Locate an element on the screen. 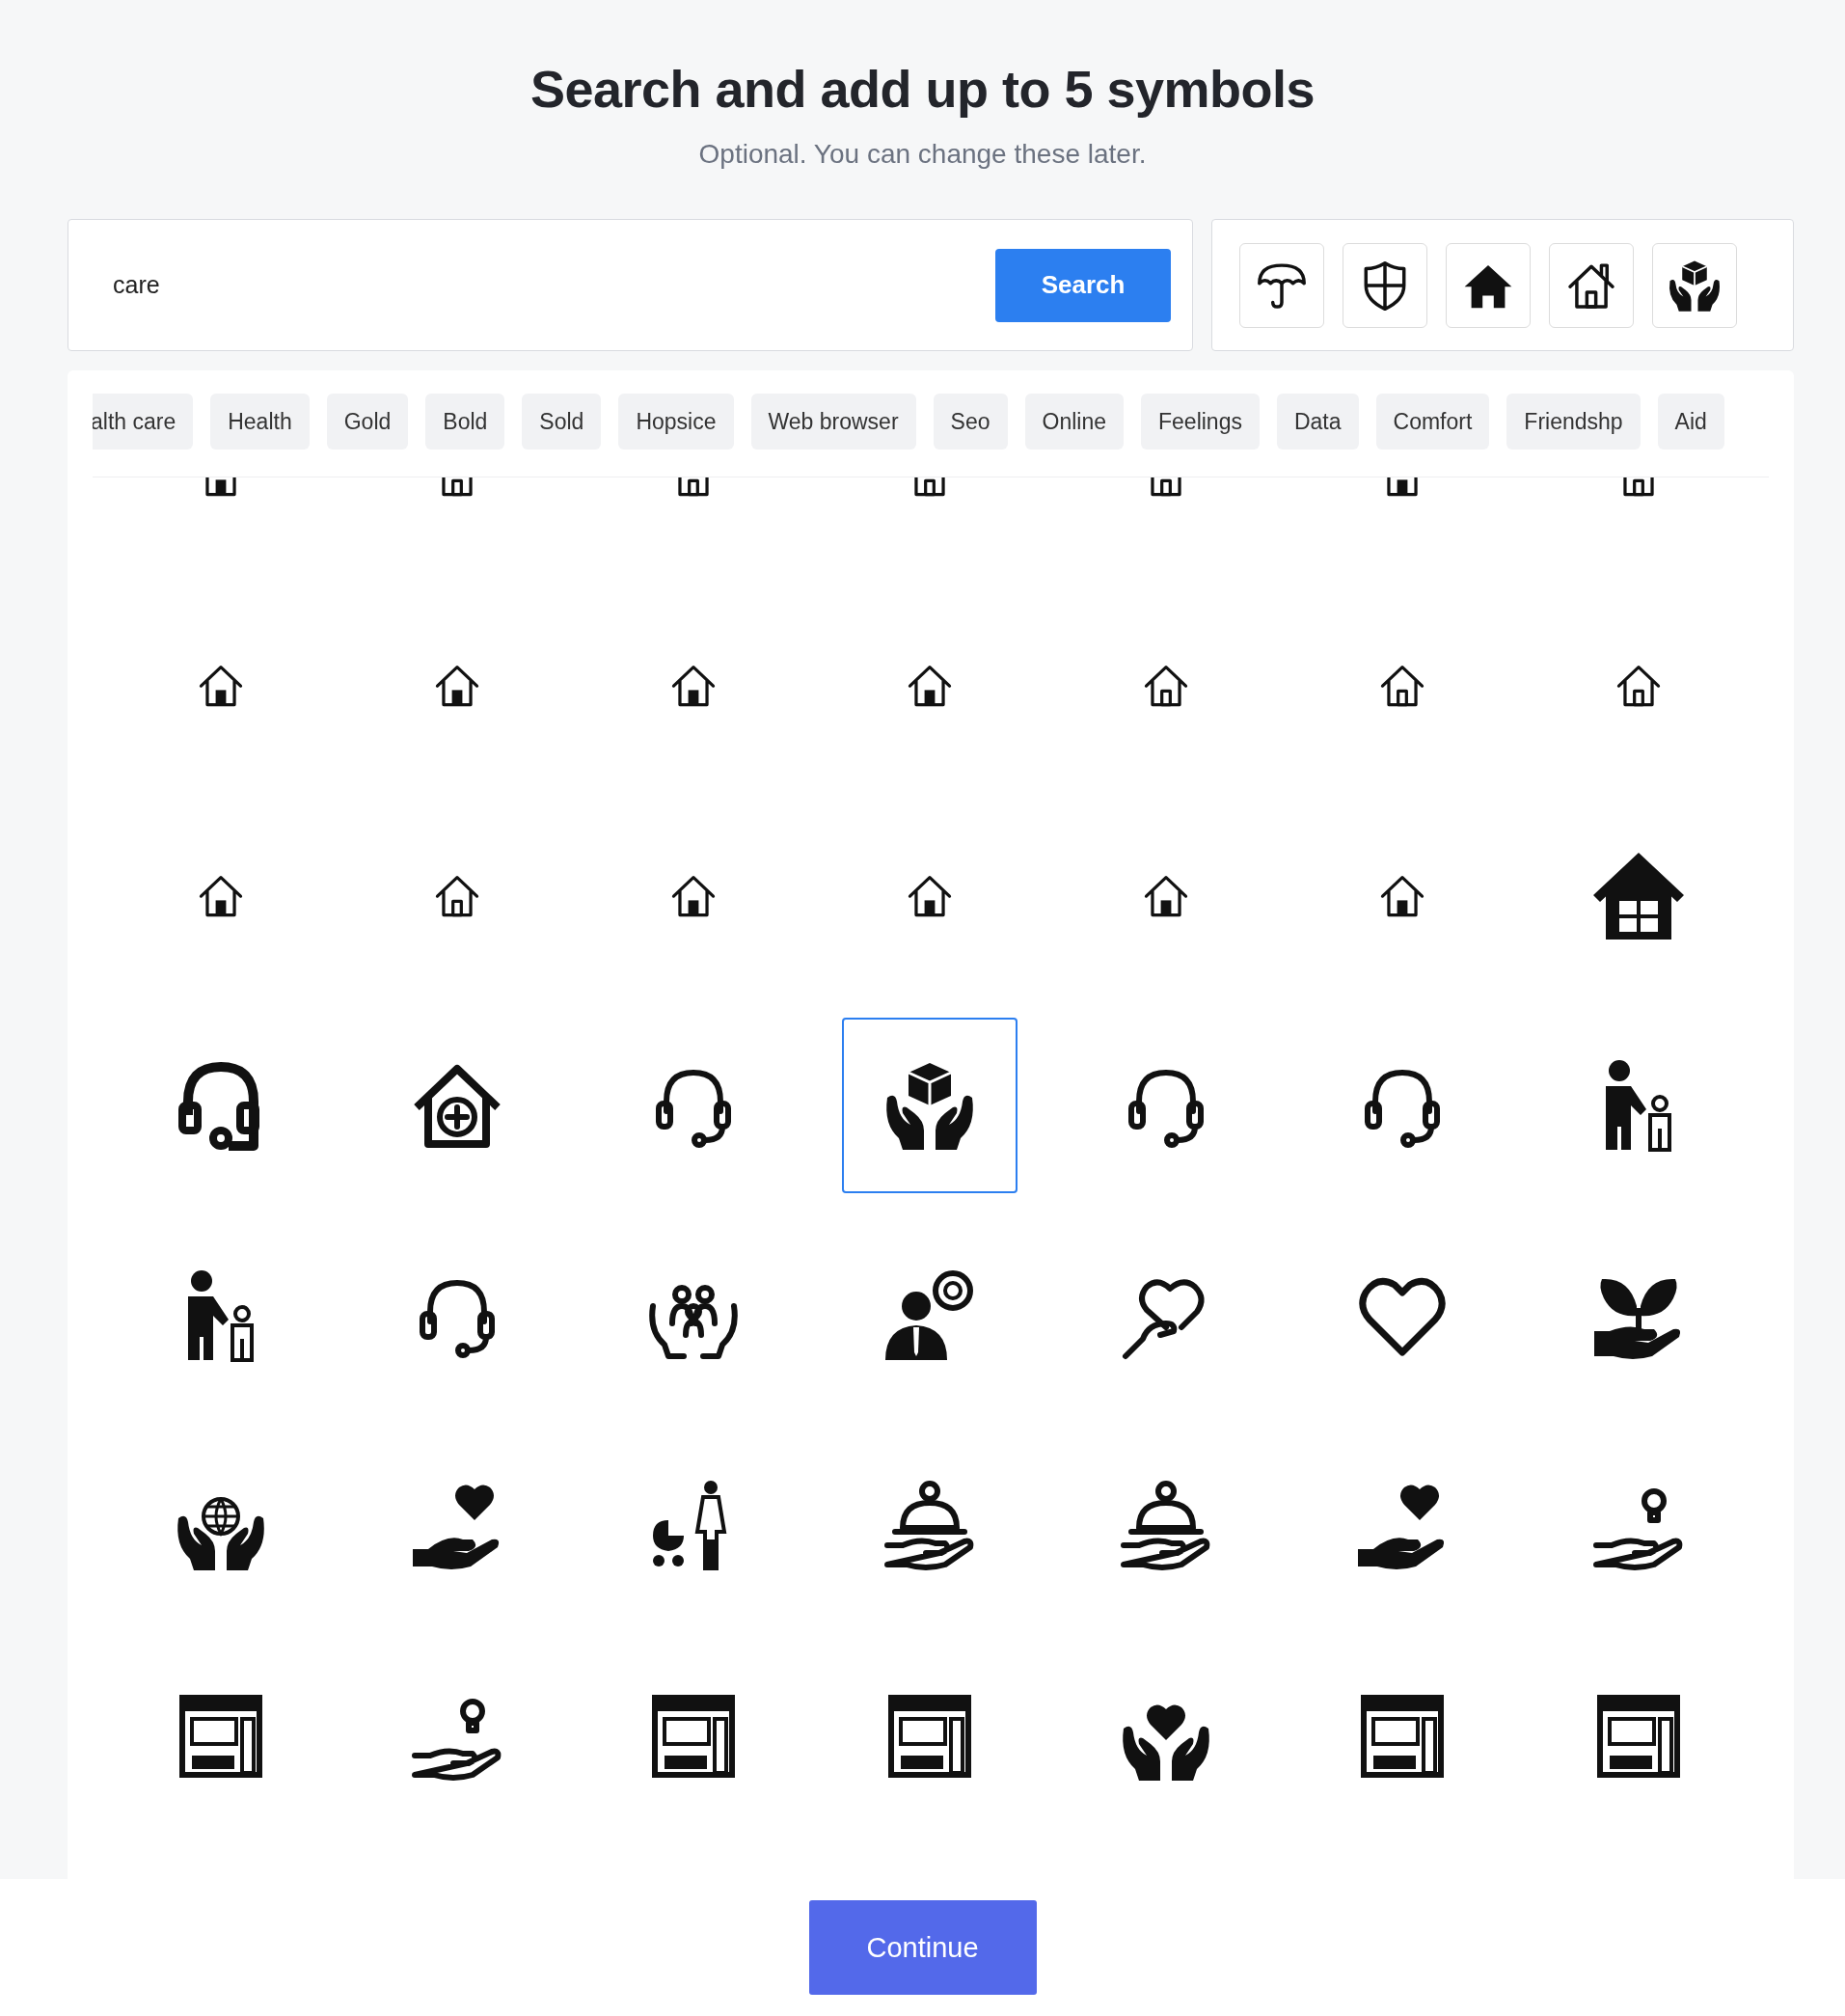 This screenshot has width=1845, height=2016. tag-chip: Sold is located at coordinates (562, 422).